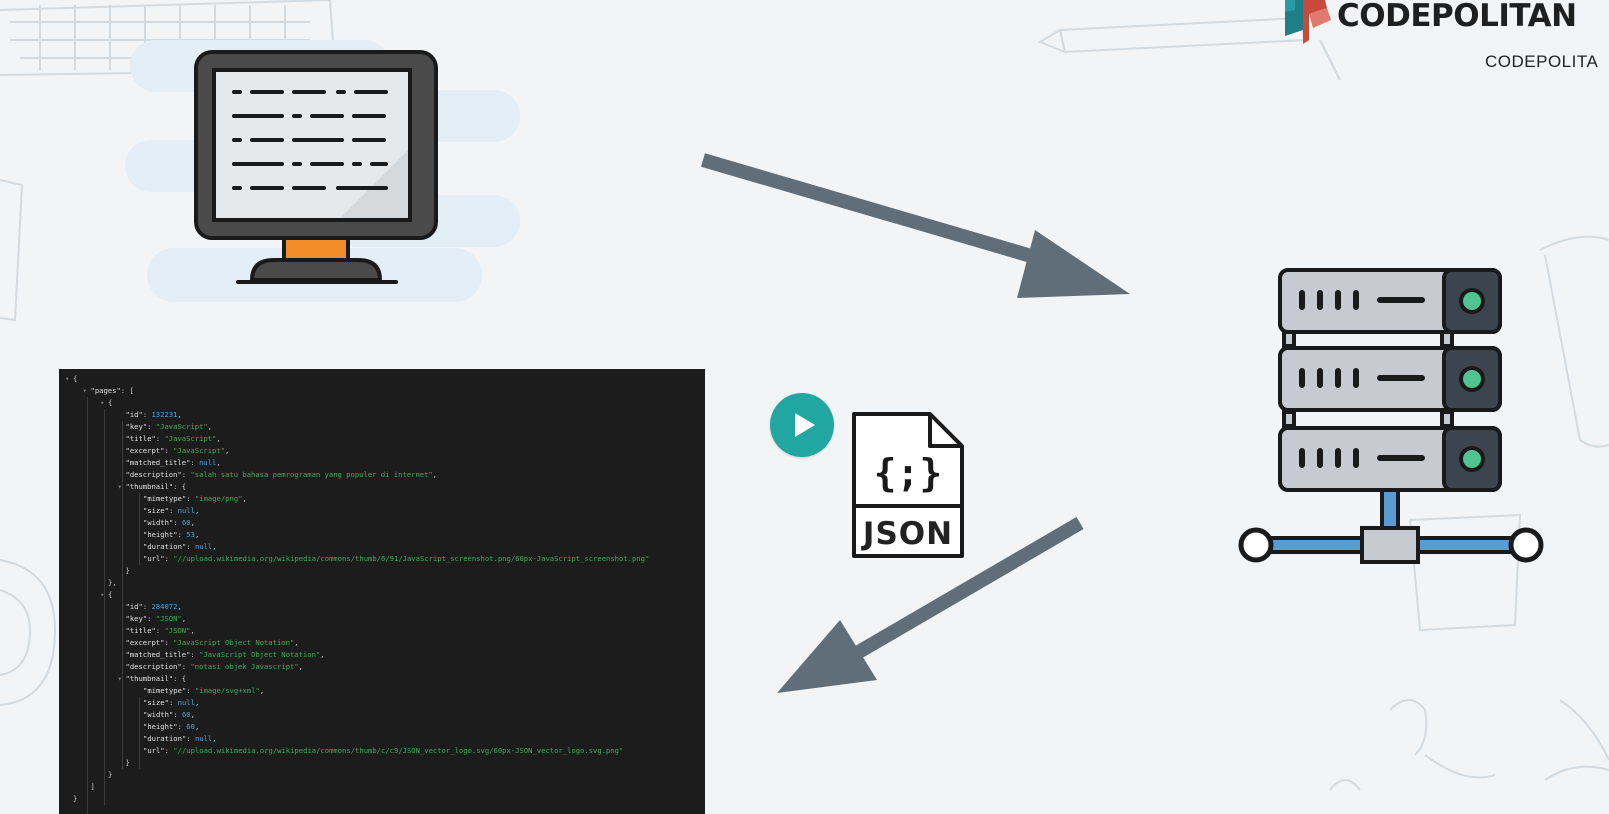 This screenshot has height=814, width=1609. What do you see at coordinates (136, 426) in the screenshot?
I see `code-token-key: "key"` at bounding box center [136, 426].